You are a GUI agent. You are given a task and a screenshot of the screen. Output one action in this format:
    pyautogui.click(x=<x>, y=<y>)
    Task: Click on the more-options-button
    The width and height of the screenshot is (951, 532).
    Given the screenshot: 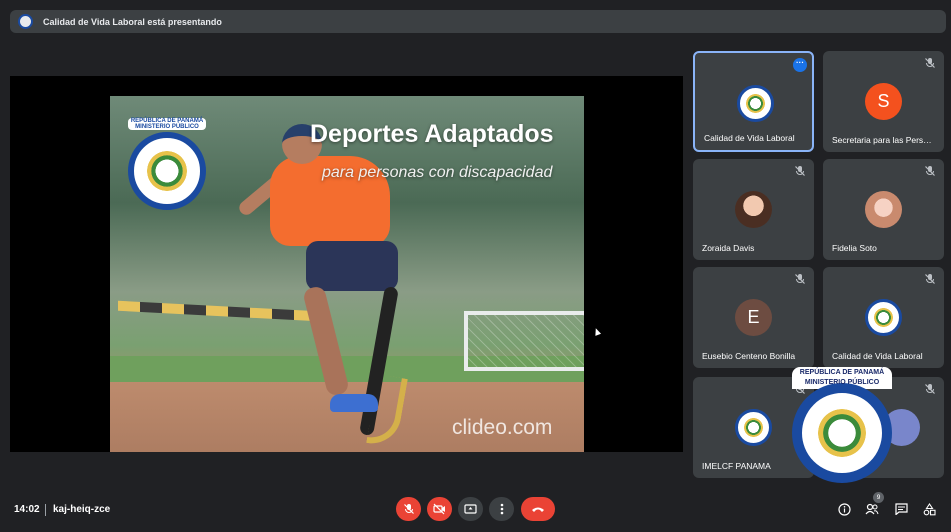 What is the action you would take?
    pyautogui.click(x=501, y=509)
    